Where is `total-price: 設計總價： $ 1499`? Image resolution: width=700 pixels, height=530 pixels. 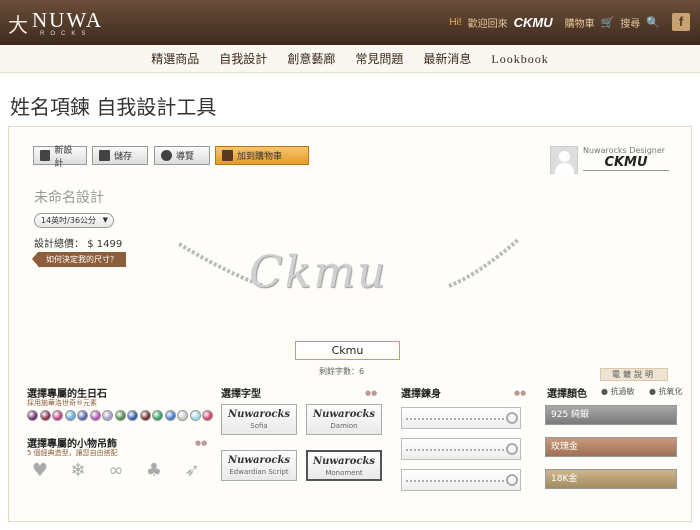
total-price: 設計總價： $ 1499 is located at coordinates (78, 242).